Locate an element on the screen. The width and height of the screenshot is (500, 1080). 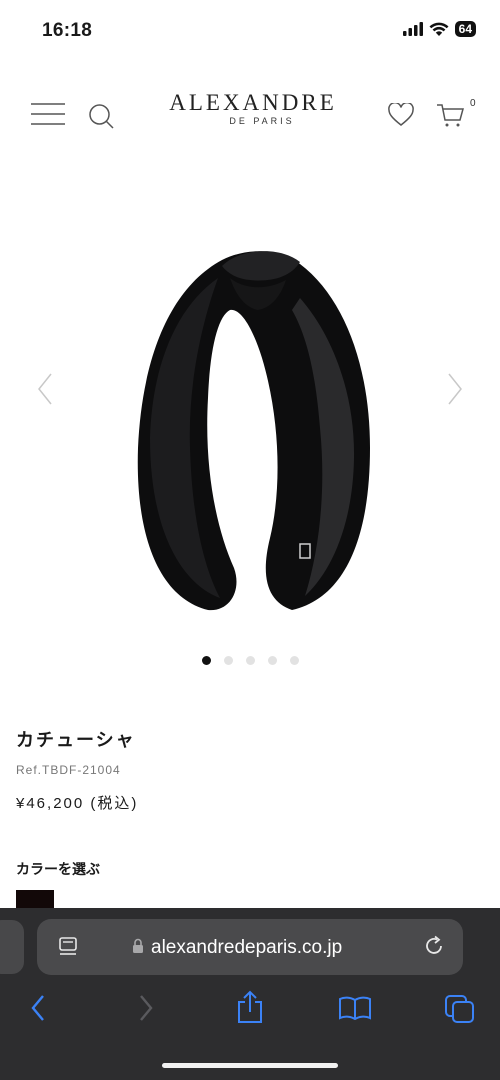
search-icon is located at coordinates (102, 117).